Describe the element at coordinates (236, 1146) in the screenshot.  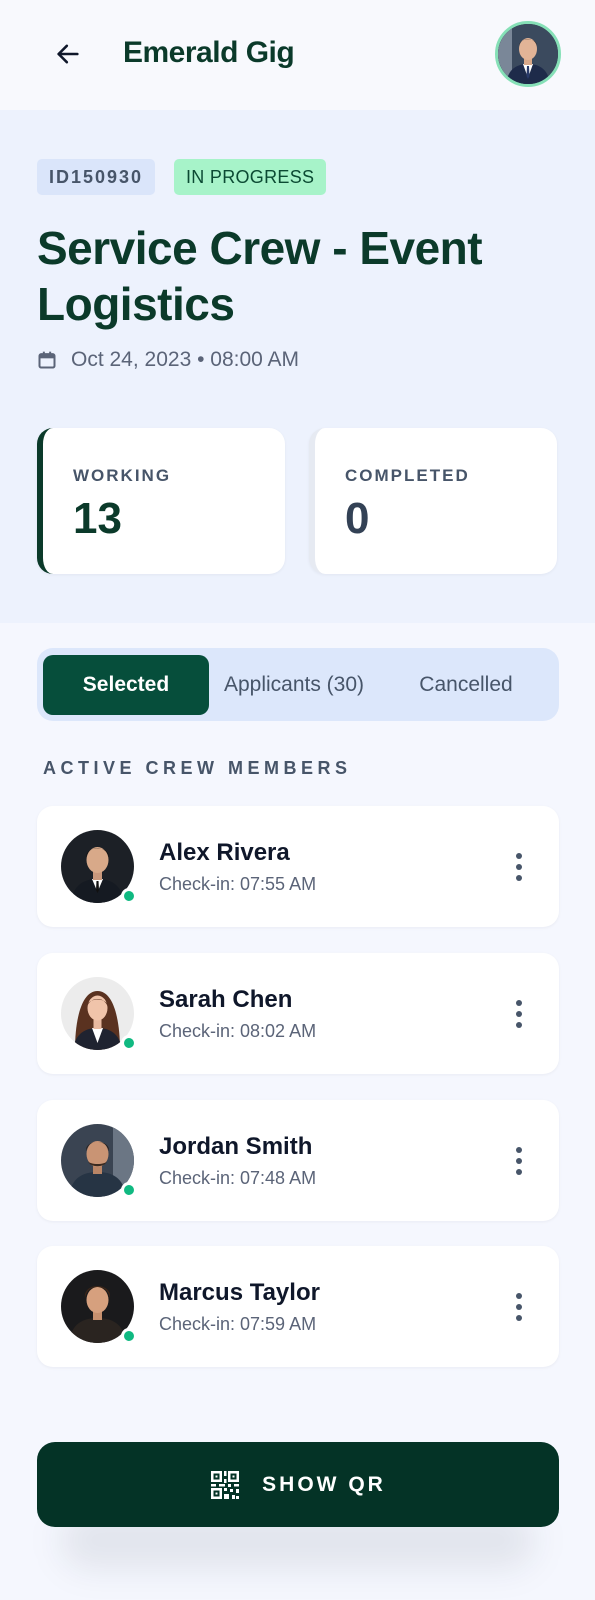
I see `member-name: Jordan Smith` at that location.